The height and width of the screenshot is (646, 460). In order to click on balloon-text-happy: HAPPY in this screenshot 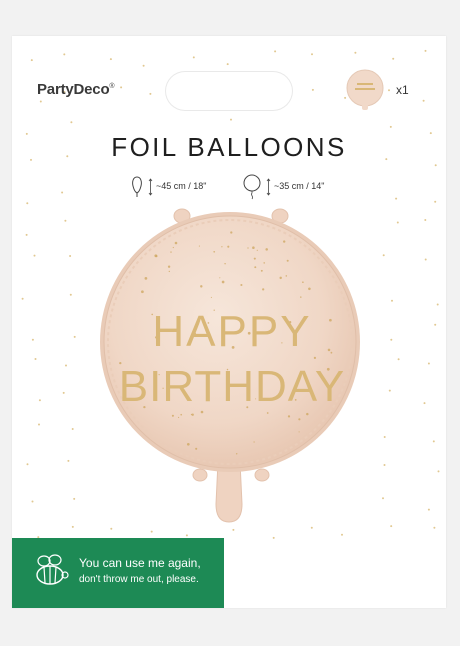, I will do `click(231, 331)`.